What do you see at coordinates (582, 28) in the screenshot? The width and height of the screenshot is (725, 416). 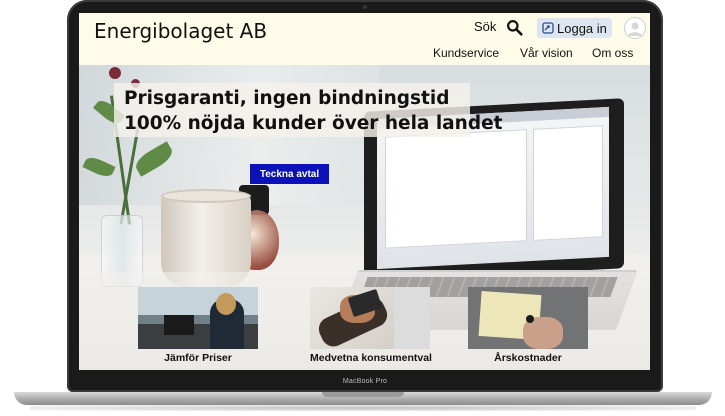 I see `login-label: Logga in` at bounding box center [582, 28].